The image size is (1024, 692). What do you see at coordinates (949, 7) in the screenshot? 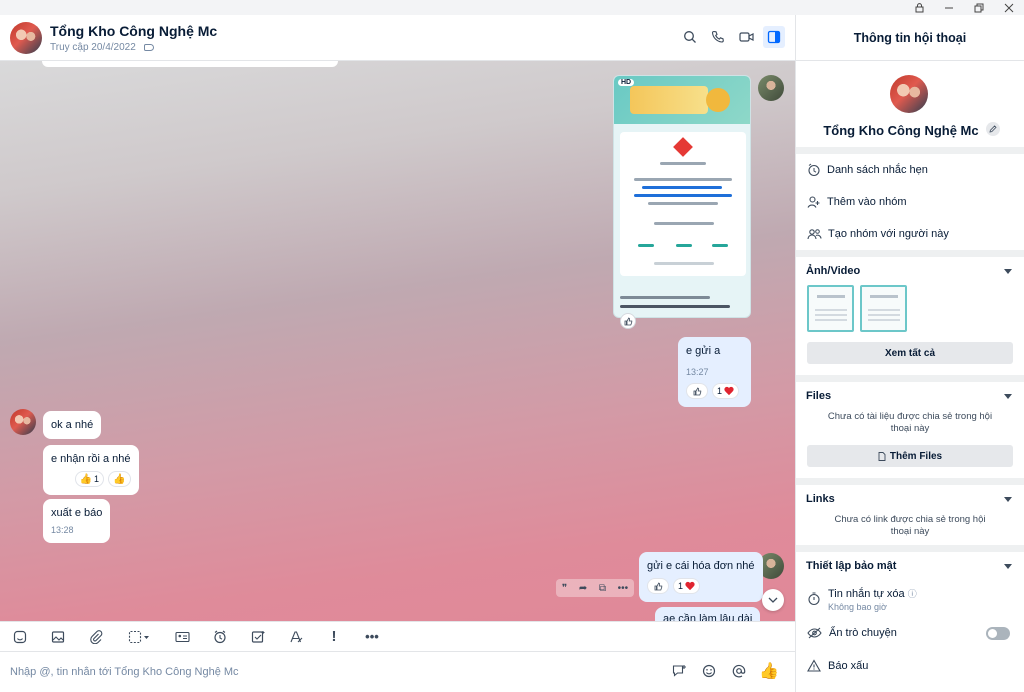
I see `minimize-button` at bounding box center [949, 7].